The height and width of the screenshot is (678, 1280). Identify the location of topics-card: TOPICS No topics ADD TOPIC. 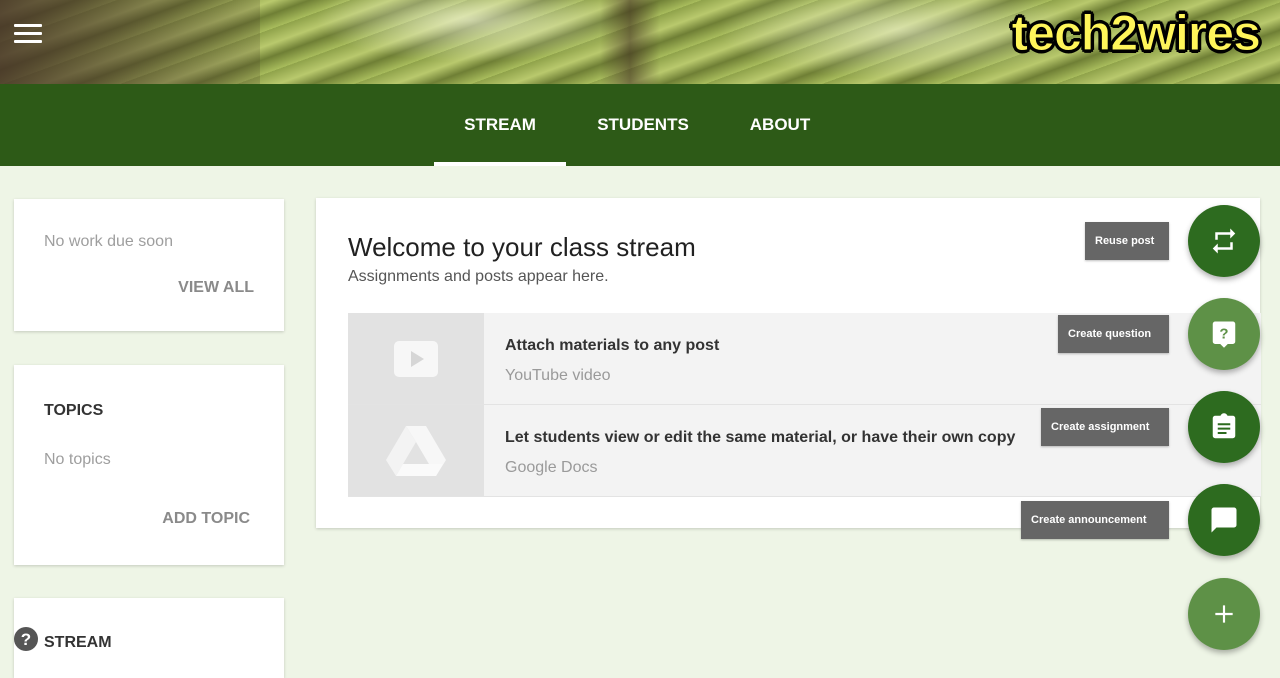
(149, 465).